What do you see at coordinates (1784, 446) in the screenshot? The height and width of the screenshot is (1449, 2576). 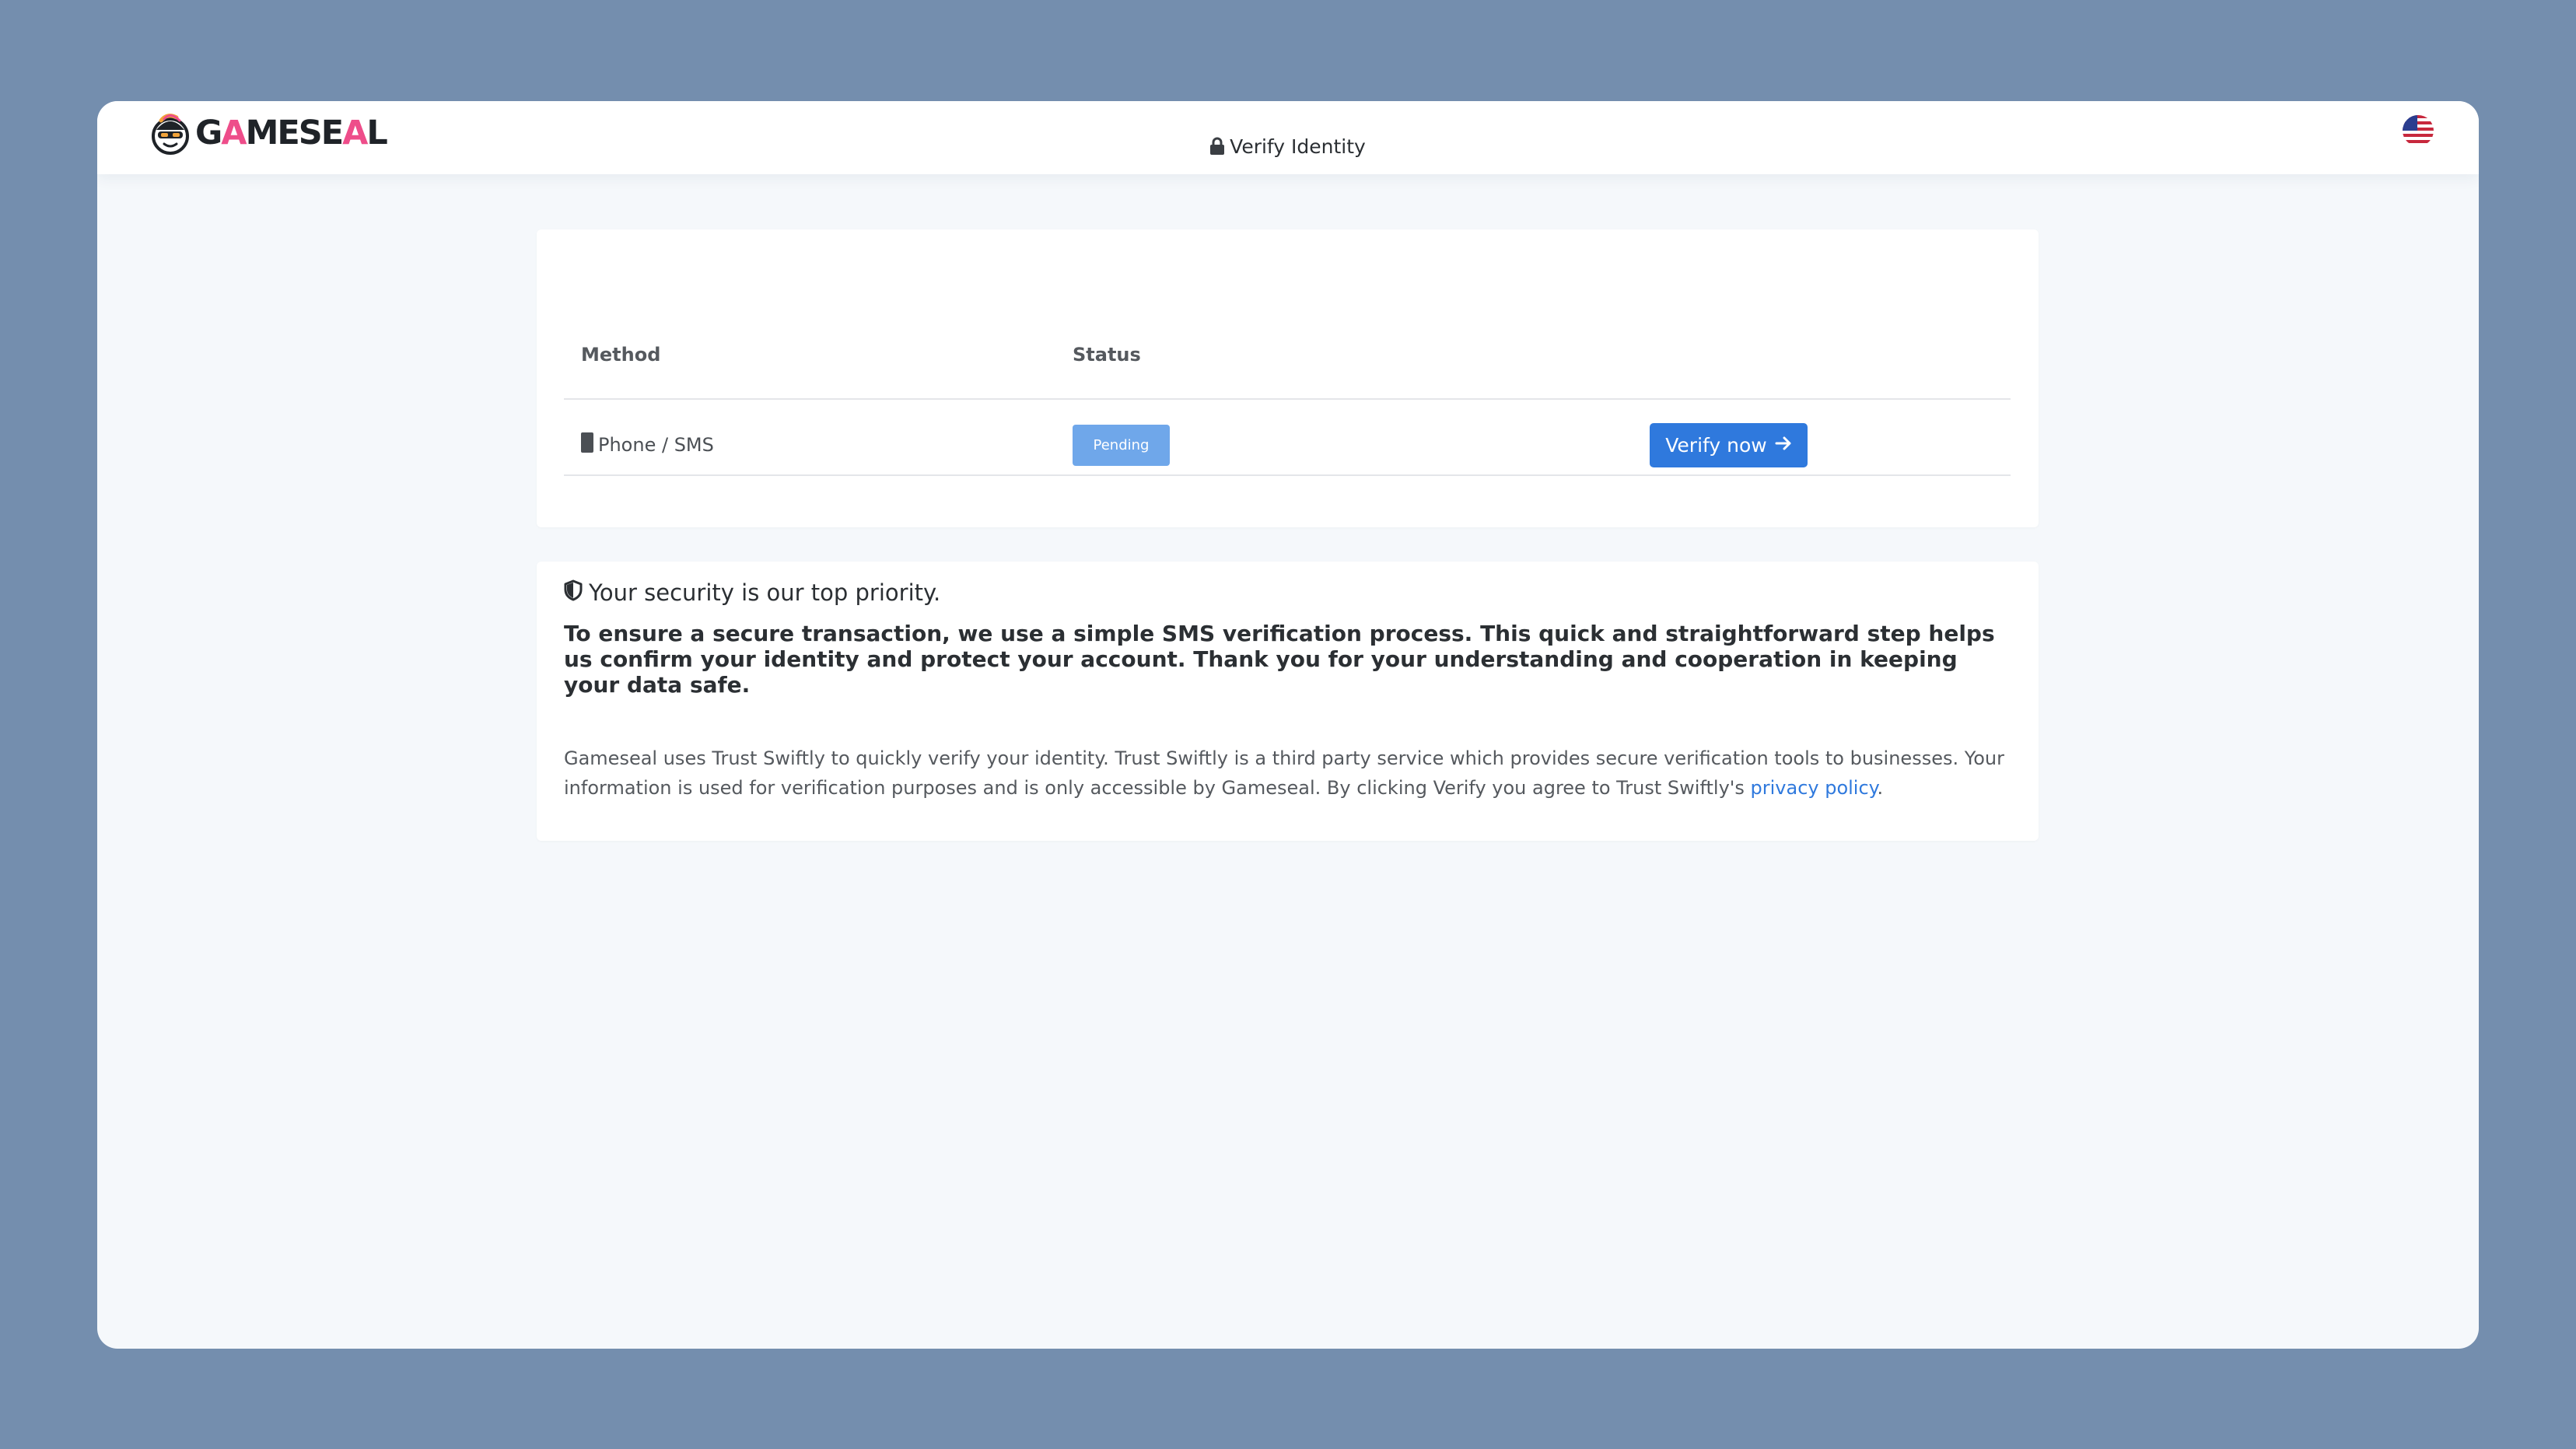 I see `arrow-right-icon` at bounding box center [1784, 446].